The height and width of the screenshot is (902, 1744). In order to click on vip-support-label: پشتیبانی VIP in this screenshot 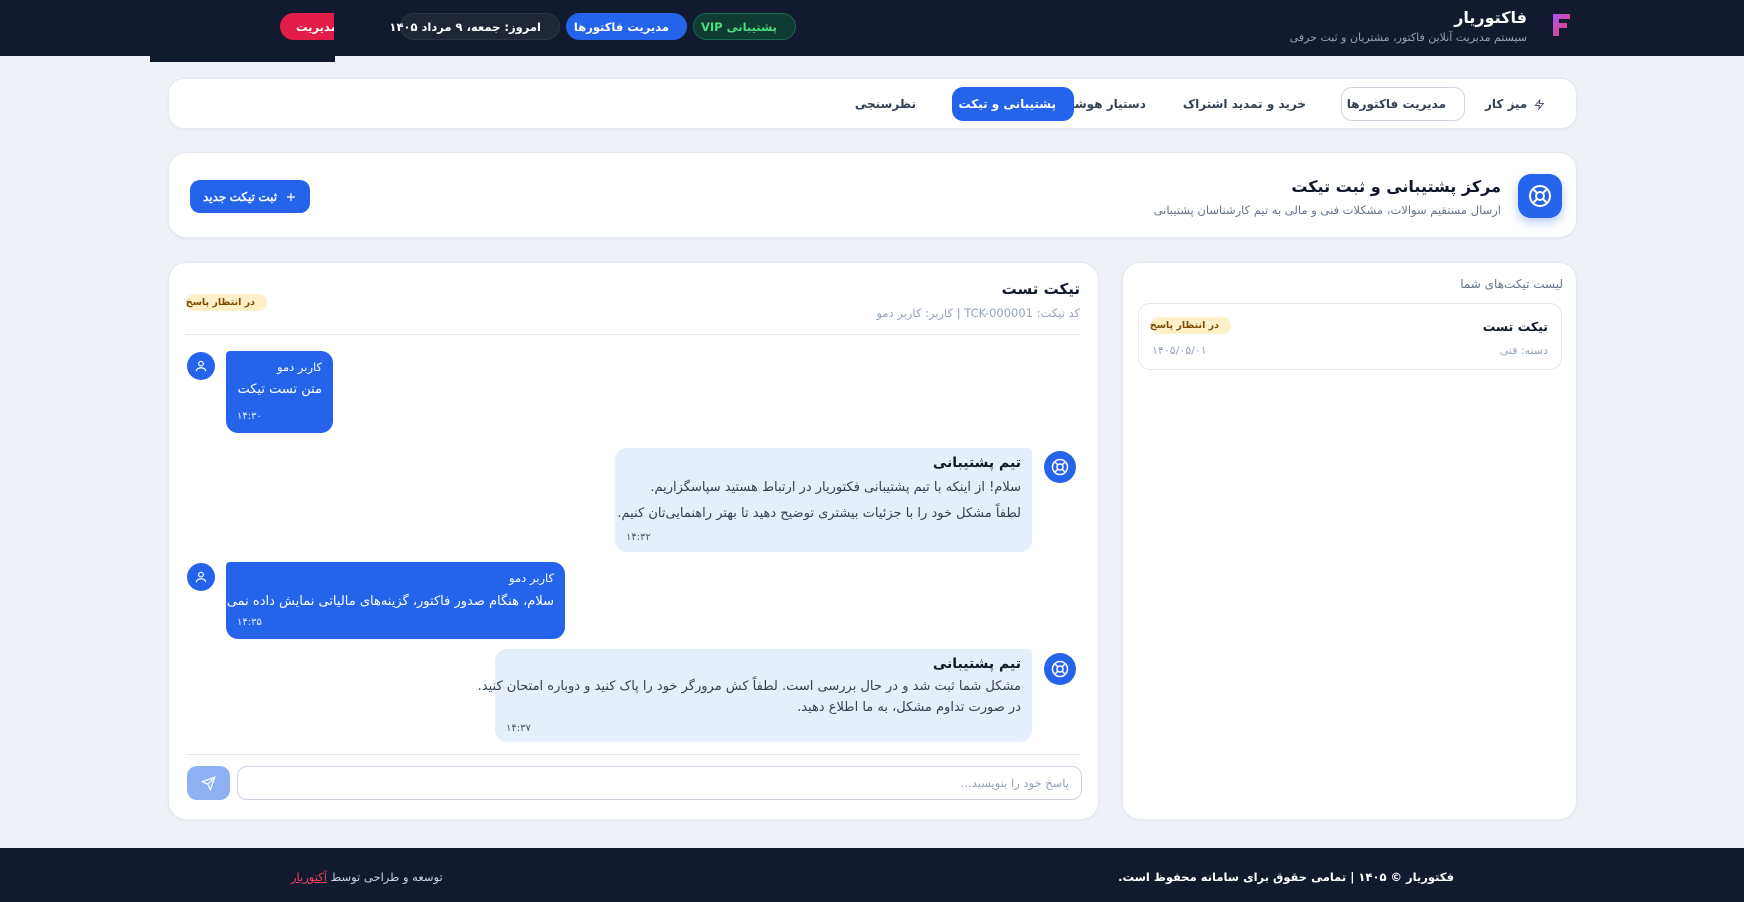, I will do `click(739, 26)`.